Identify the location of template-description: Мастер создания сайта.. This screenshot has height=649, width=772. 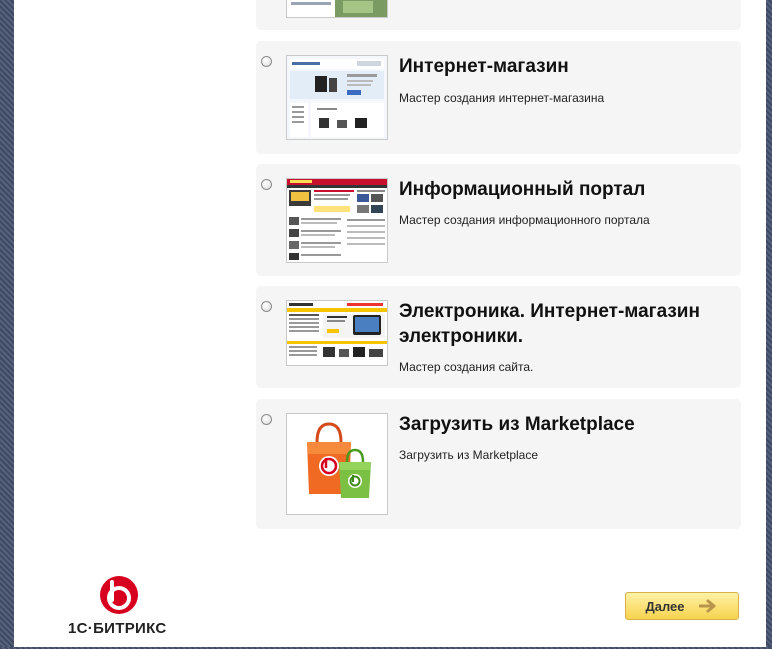
(466, 367).